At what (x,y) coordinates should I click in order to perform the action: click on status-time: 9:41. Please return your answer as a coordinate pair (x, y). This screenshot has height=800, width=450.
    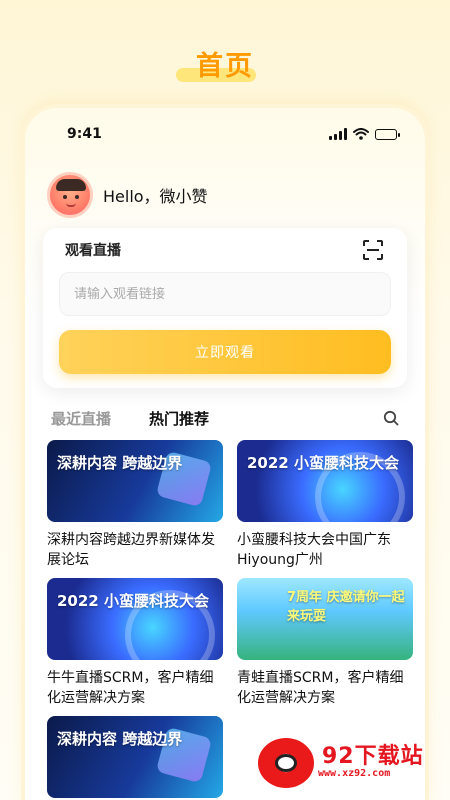
    Looking at the image, I should click on (84, 134).